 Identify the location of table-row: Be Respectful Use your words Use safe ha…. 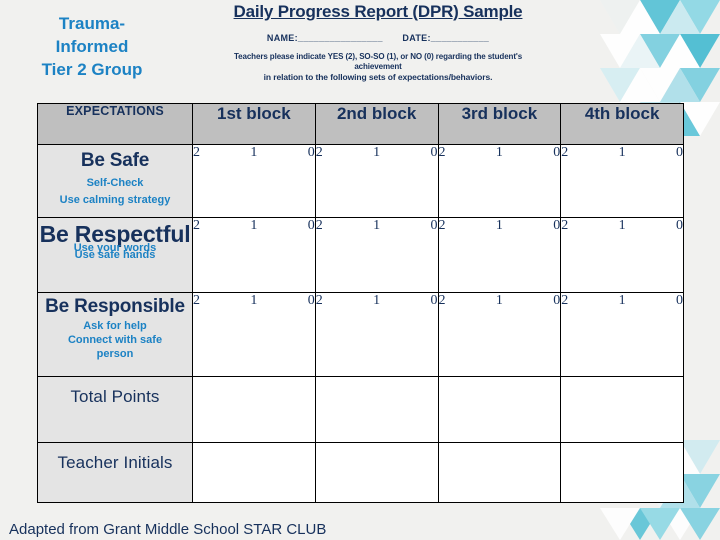
(360, 255).